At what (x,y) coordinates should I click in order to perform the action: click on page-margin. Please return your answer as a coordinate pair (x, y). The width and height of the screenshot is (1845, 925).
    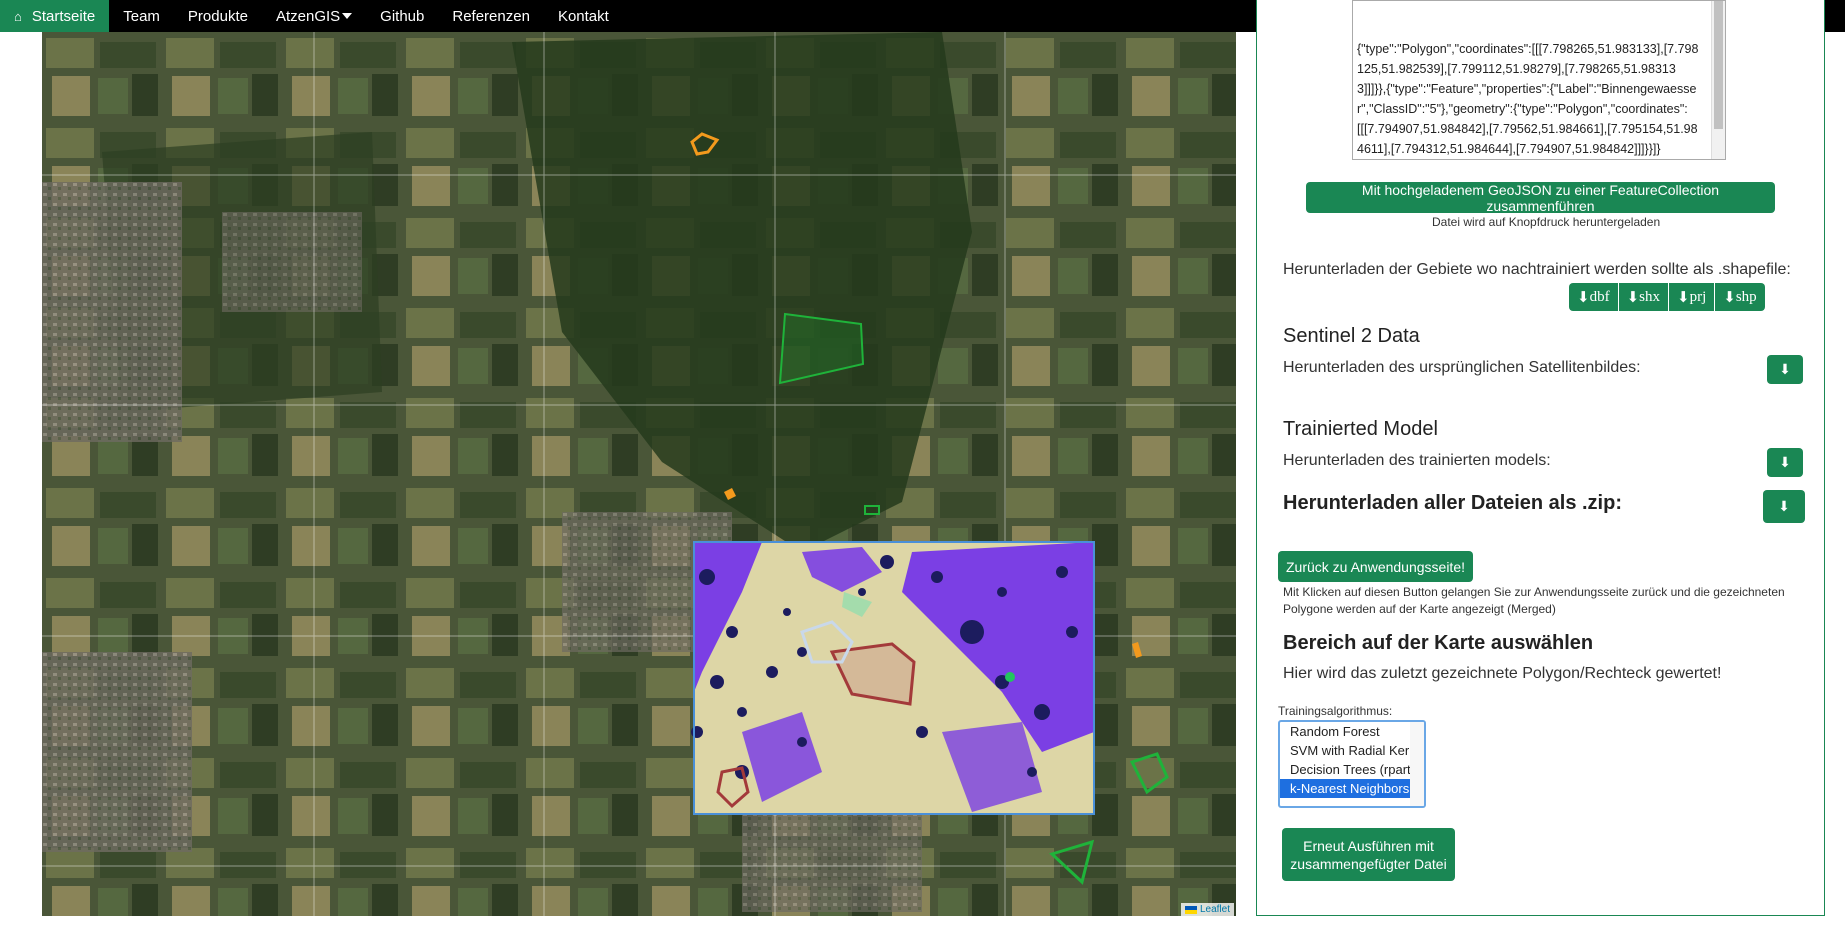
    Looking at the image, I should click on (21, 478).